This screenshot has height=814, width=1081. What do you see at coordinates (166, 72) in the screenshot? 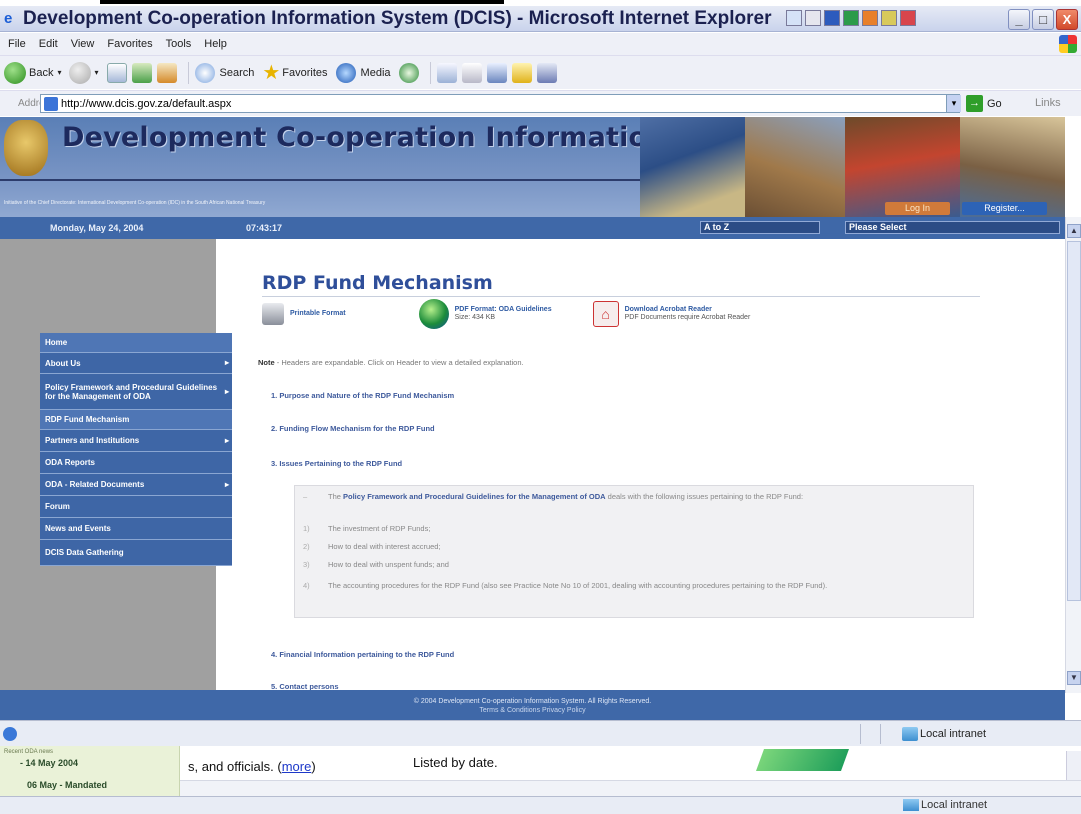
I see `home-icon` at bounding box center [166, 72].